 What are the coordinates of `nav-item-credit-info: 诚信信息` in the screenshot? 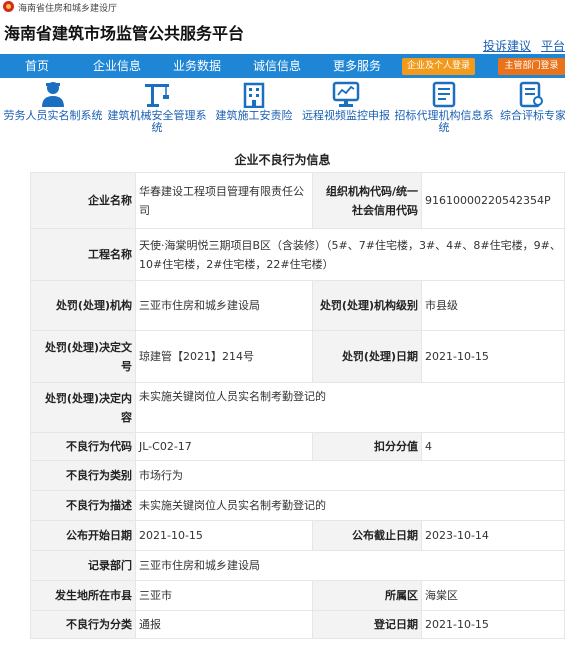 It's located at (277, 66).